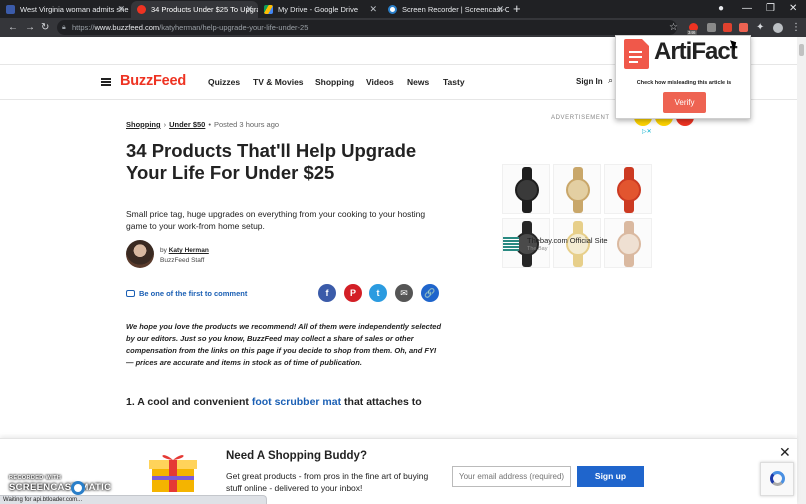 The width and height of the screenshot is (806, 504). Describe the element at coordinates (182, 260) in the screenshot. I see `author-role: BuzzFeed Staff` at that location.